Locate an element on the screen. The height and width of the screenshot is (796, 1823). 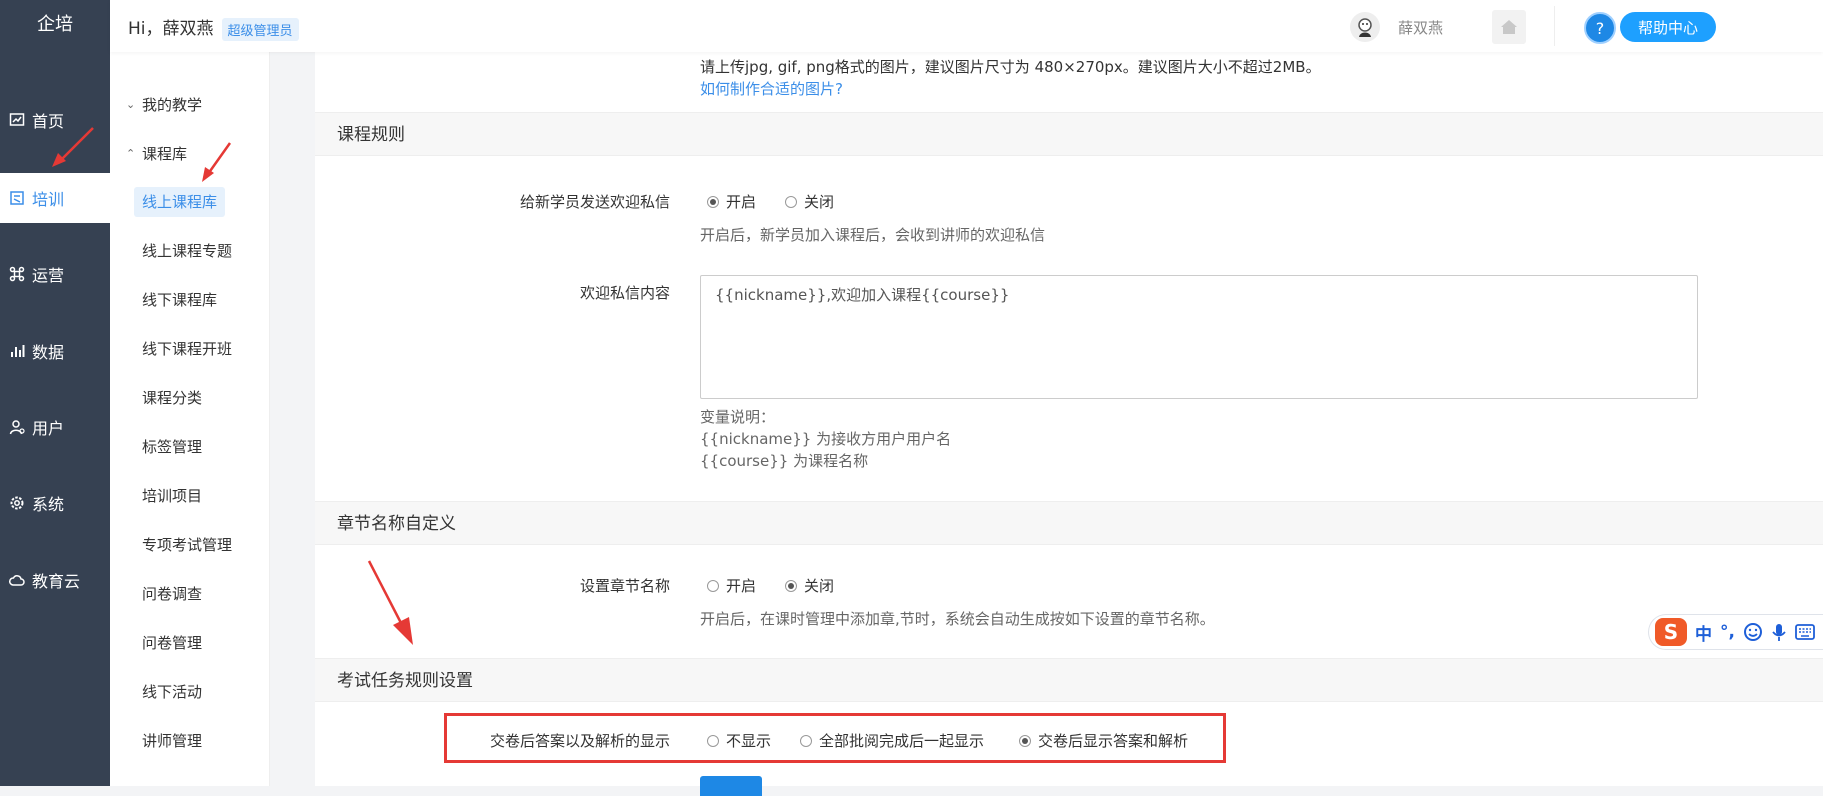
chapter-name-label: 设置章节名称 is located at coordinates (624, 586).